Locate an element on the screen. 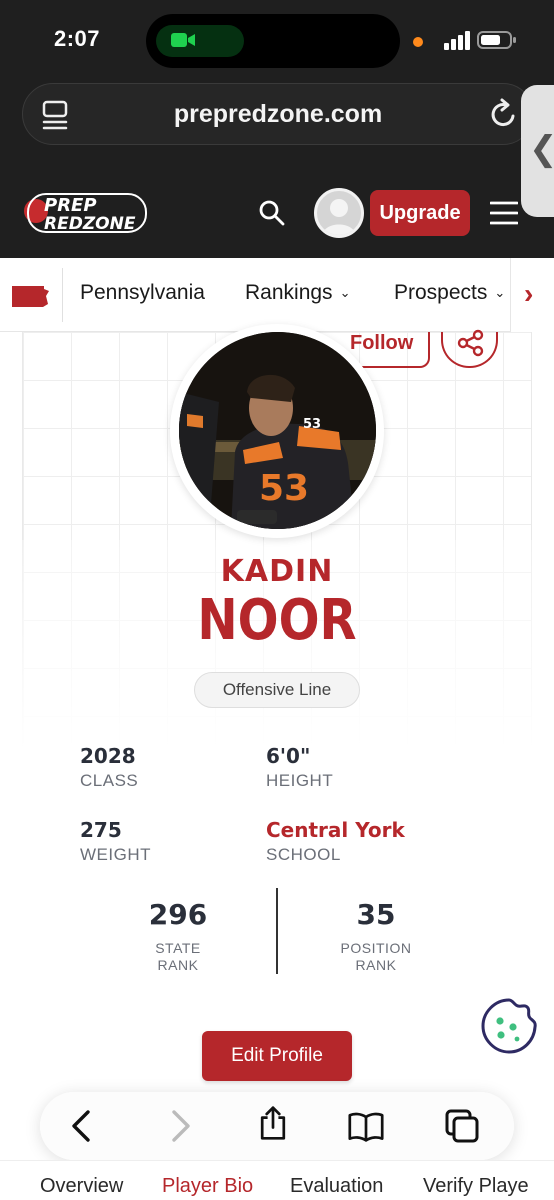 The height and width of the screenshot is (1200, 554). share-sheet-icon is located at coordinates (273, 1123).